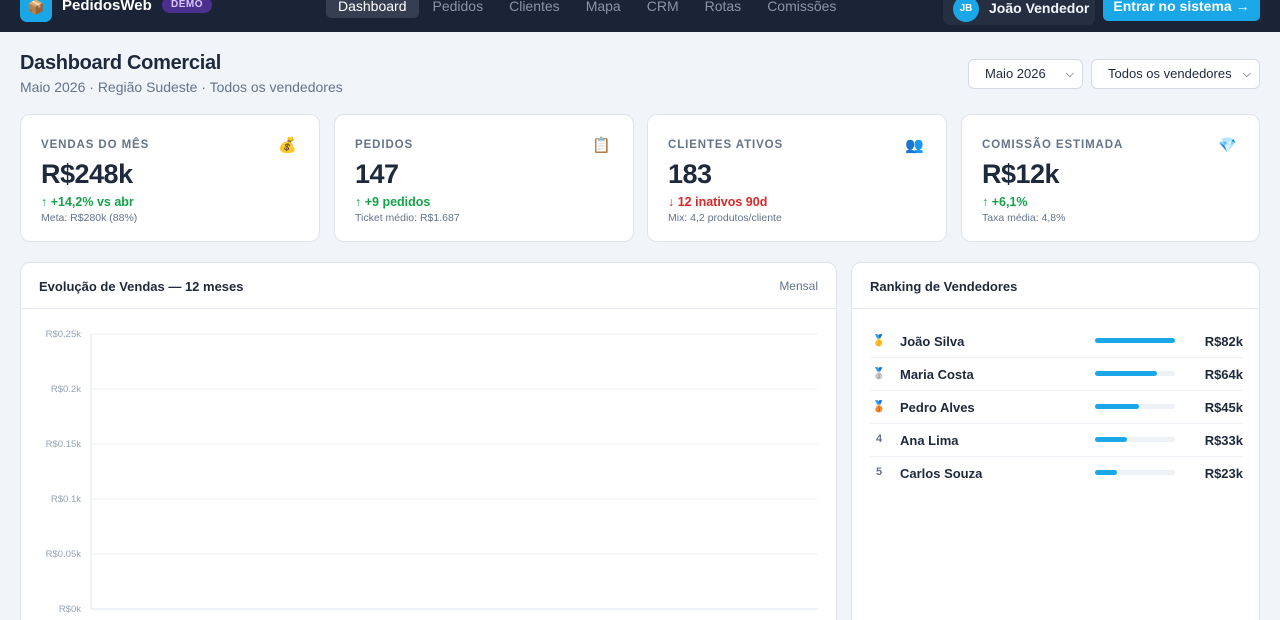  What do you see at coordinates (1227, 145) in the screenshot?
I see `gem-icon: 💎` at bounding box center [1227, 145].